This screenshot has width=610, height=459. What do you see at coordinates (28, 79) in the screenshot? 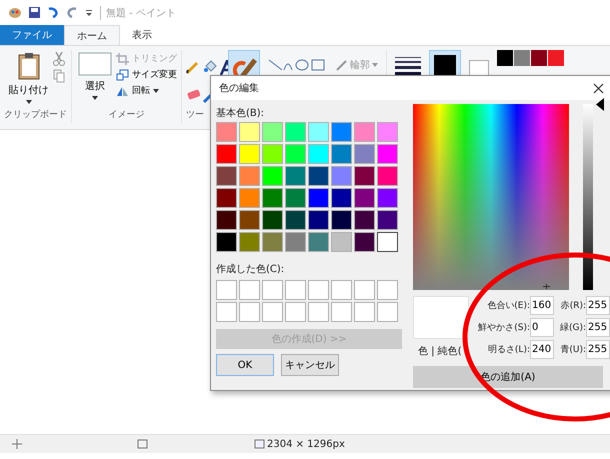
I see `paste-button: 貼り付け` at bounding box center [28, 79].